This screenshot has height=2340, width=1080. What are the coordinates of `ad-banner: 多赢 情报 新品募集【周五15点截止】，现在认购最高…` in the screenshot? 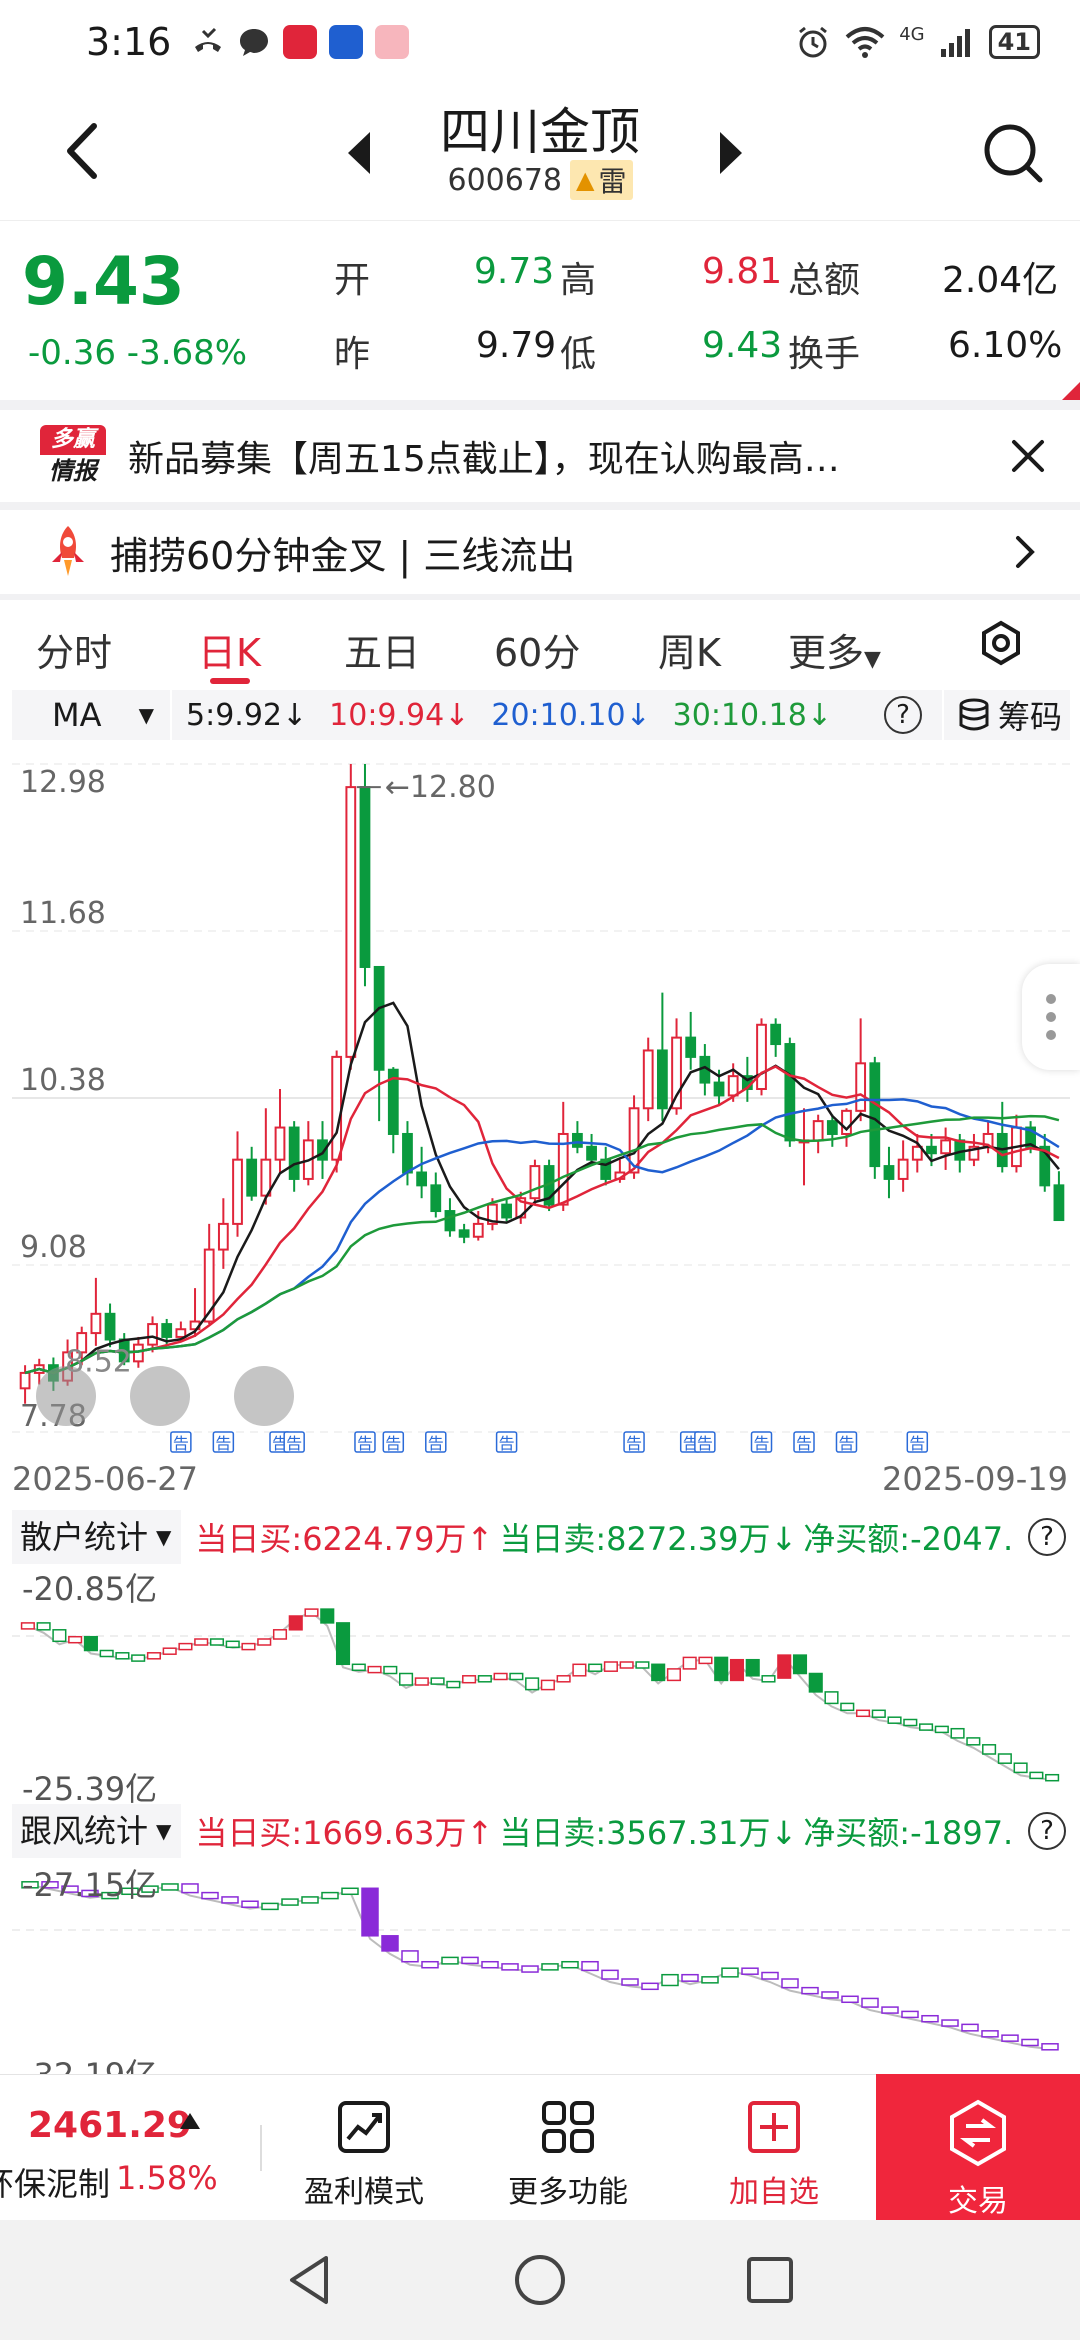 It's located at (540, 456).